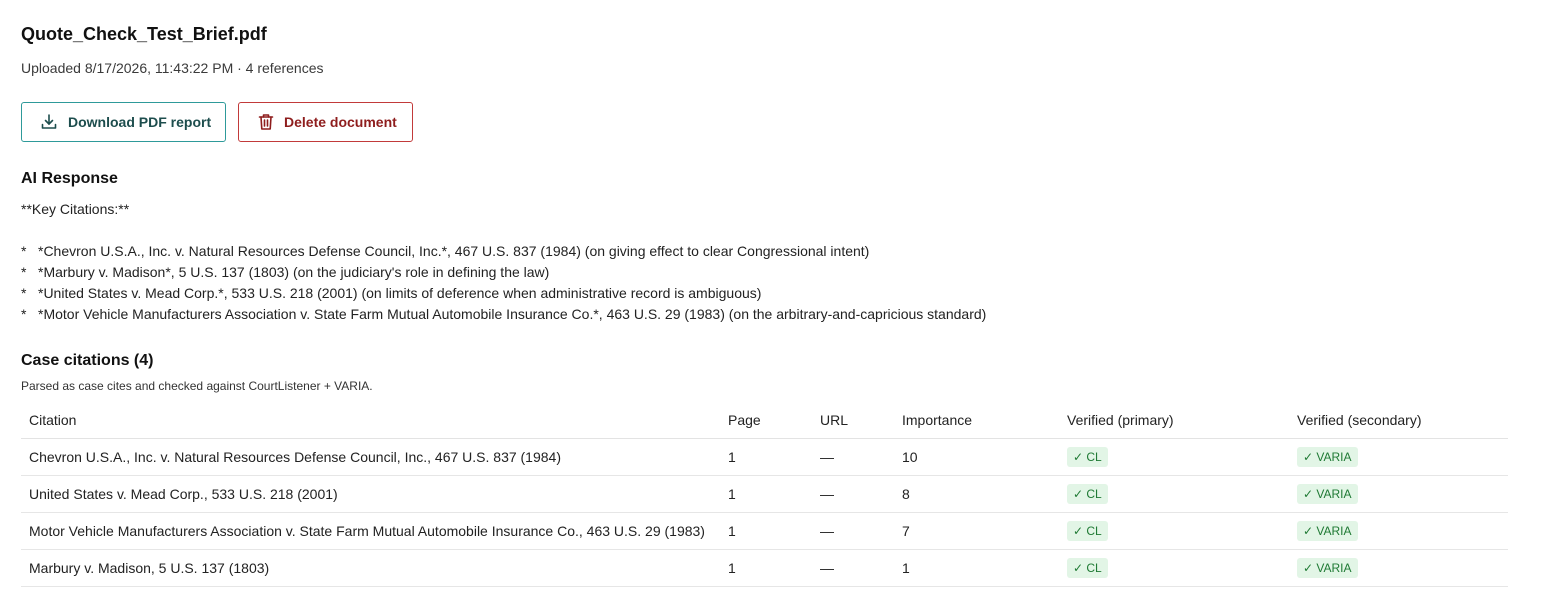  What do you see at coordinates (144, 34) in the screenshot?
I see `document-title: Quote_Check_Test_Brief.pdf` at bounding box center [144, 34].